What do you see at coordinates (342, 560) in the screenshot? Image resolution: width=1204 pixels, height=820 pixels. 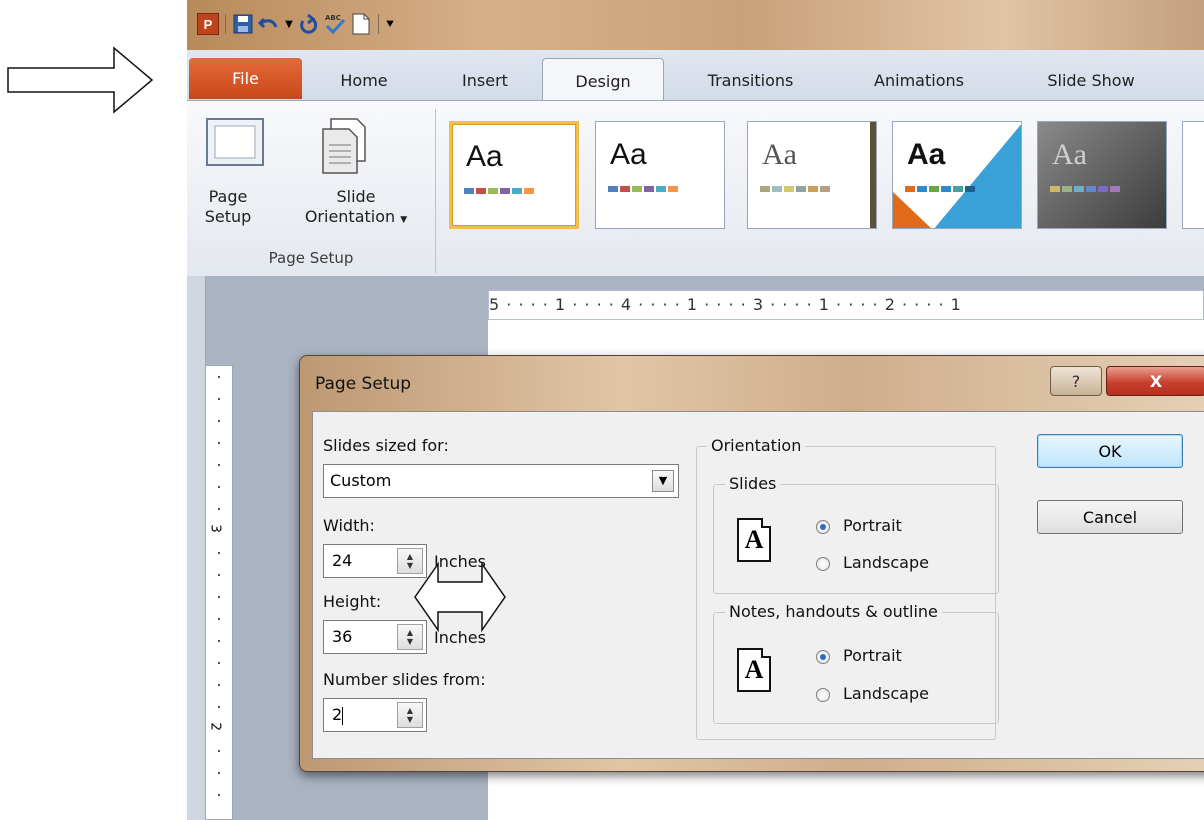 I see `width-value: 24` at bounding box center [342, 560].